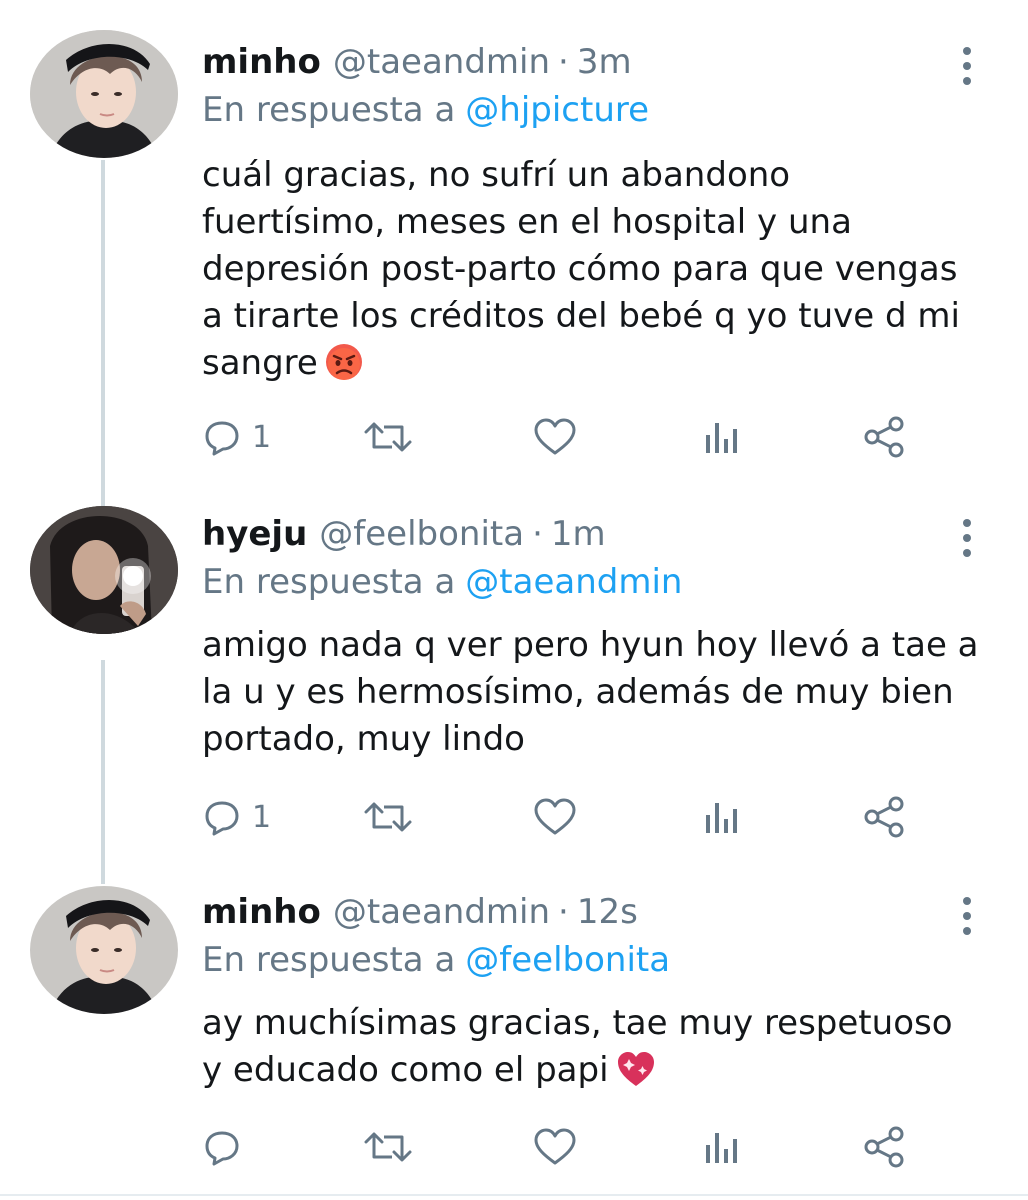  I want to click on tweet-actions, so click(570, 1147).